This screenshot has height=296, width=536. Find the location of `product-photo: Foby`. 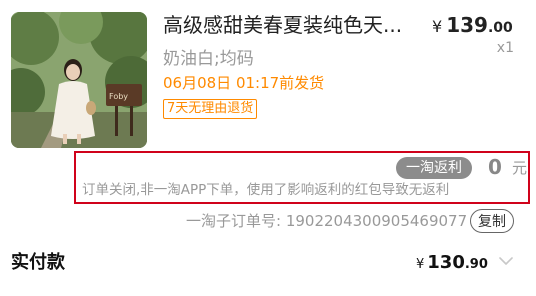

product-photo: Foby is located at coordinates (79, 80).